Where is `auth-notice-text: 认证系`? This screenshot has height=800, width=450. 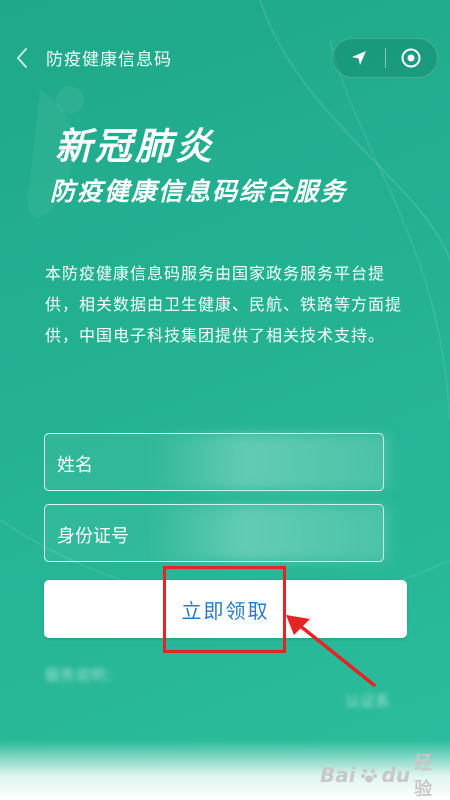
auth-notice-text: 认证系 is located at coordinates (368, 701).